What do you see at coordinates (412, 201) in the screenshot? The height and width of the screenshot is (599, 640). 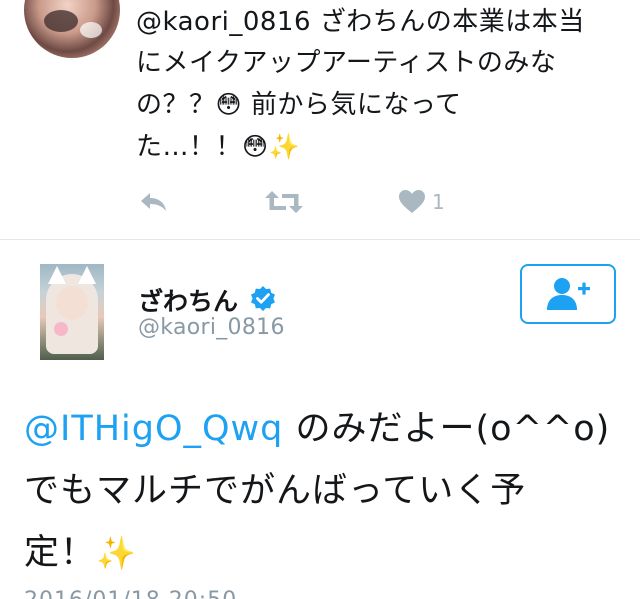 I see `heart-icon` at bounding box center [412, 201].